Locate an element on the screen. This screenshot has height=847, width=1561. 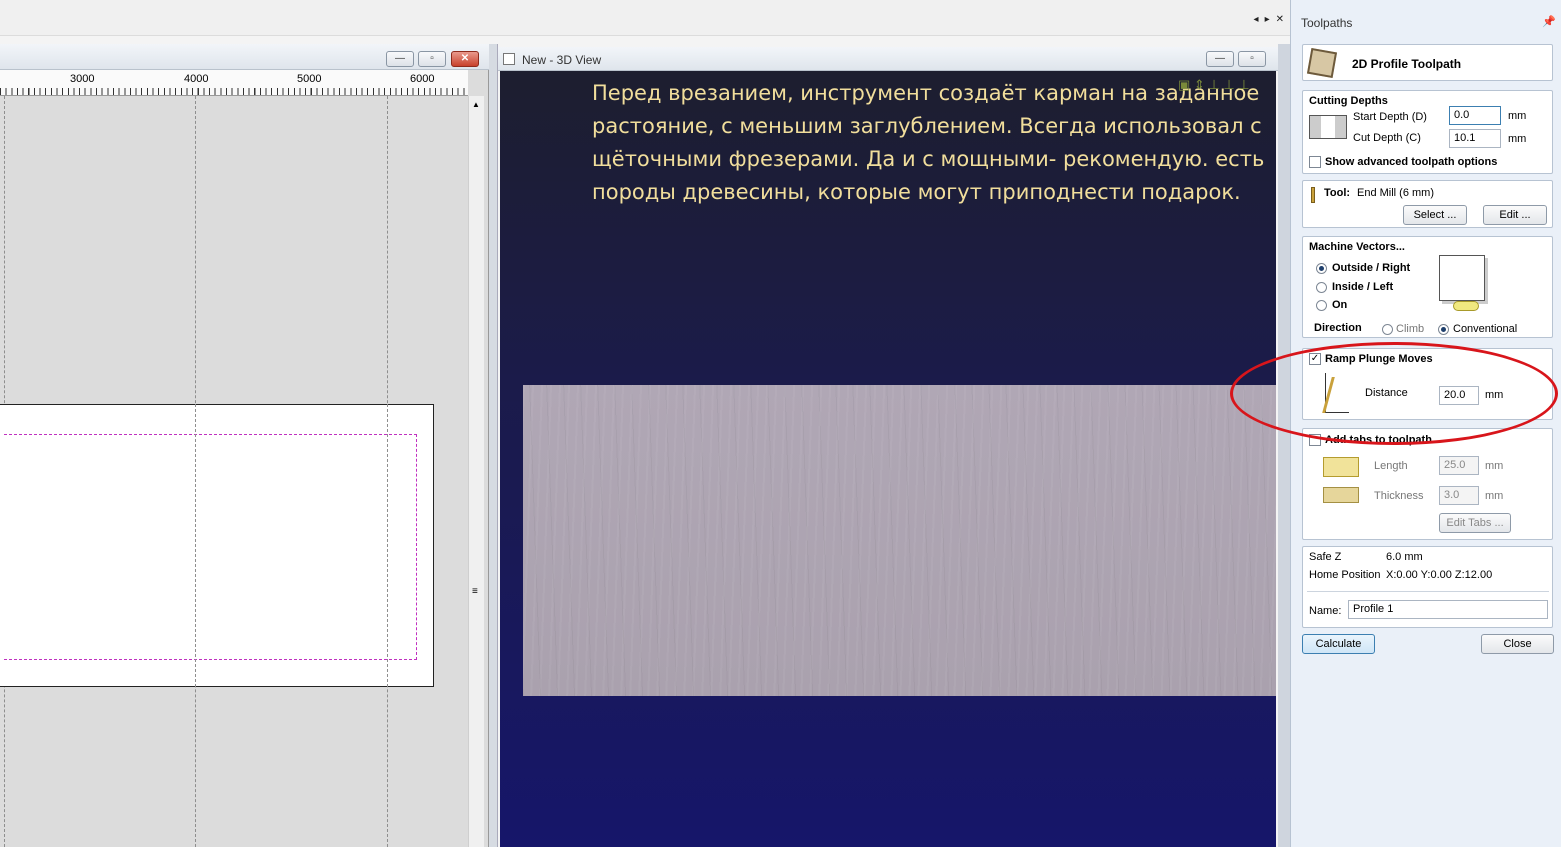
scroll-left-icon: ◂ is located at coordinates (1256, 22).